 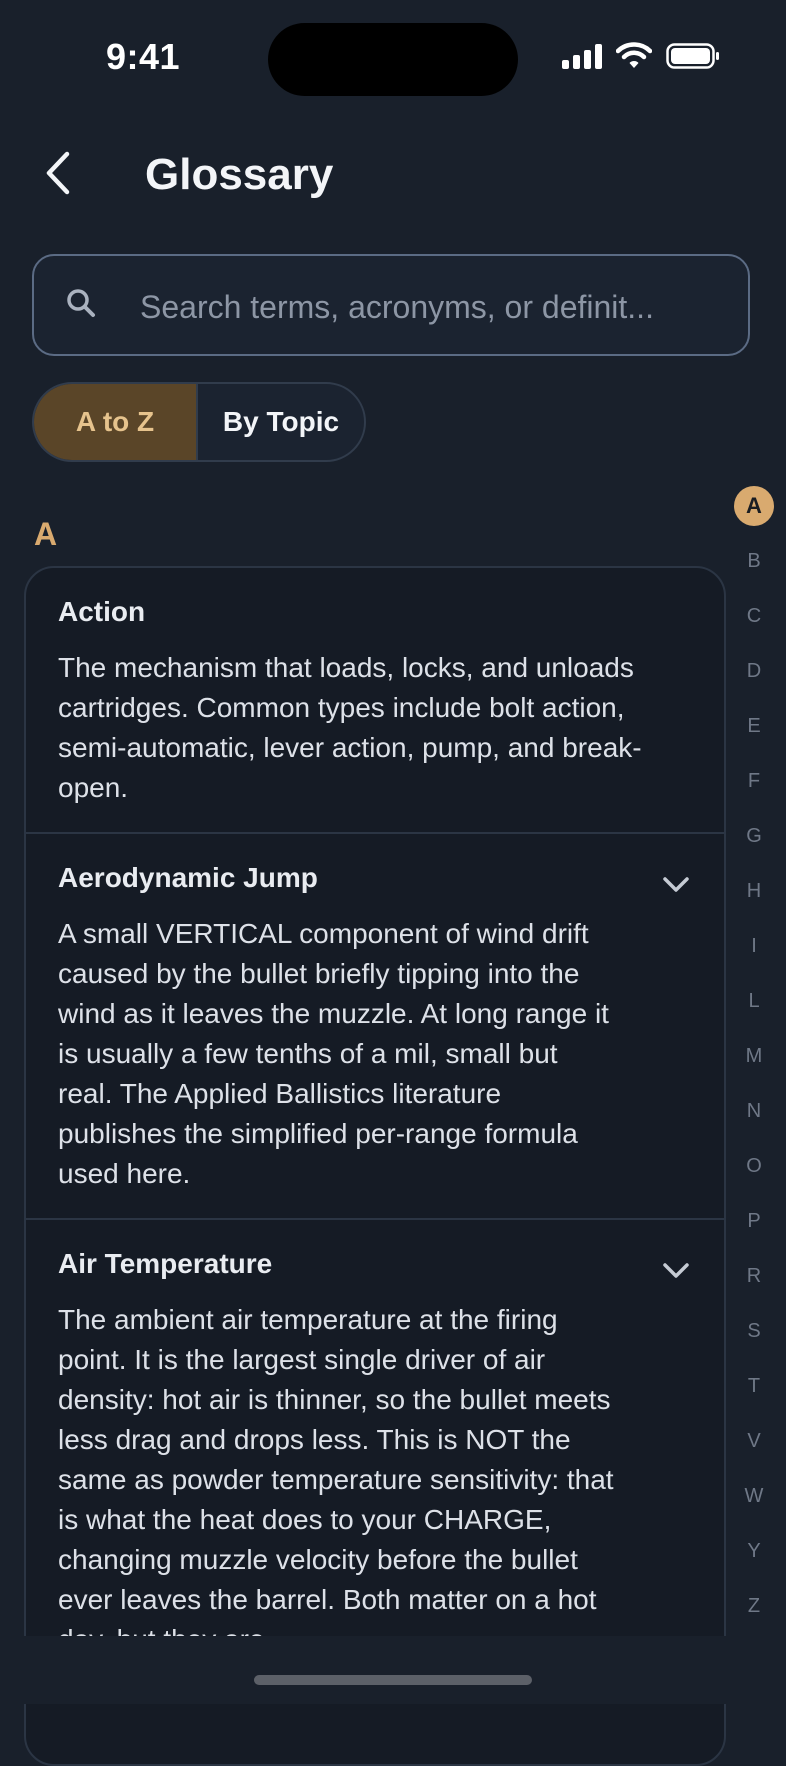 What do you see at coordinates (754, 1606) in the screenshot?
I see `index-letter-z: Z` at bounding box center [754, 1606].